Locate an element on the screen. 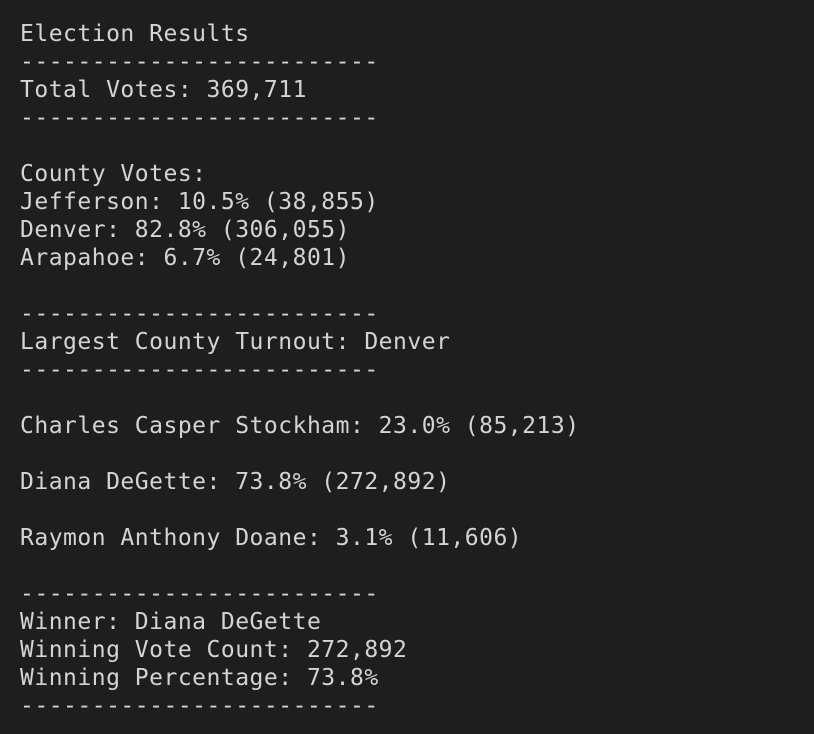 The width and height of the screenshot is (814, 734). winning-vote-count-line: Winning Vote Count: 272,892 is located at coordinates (214, 650).